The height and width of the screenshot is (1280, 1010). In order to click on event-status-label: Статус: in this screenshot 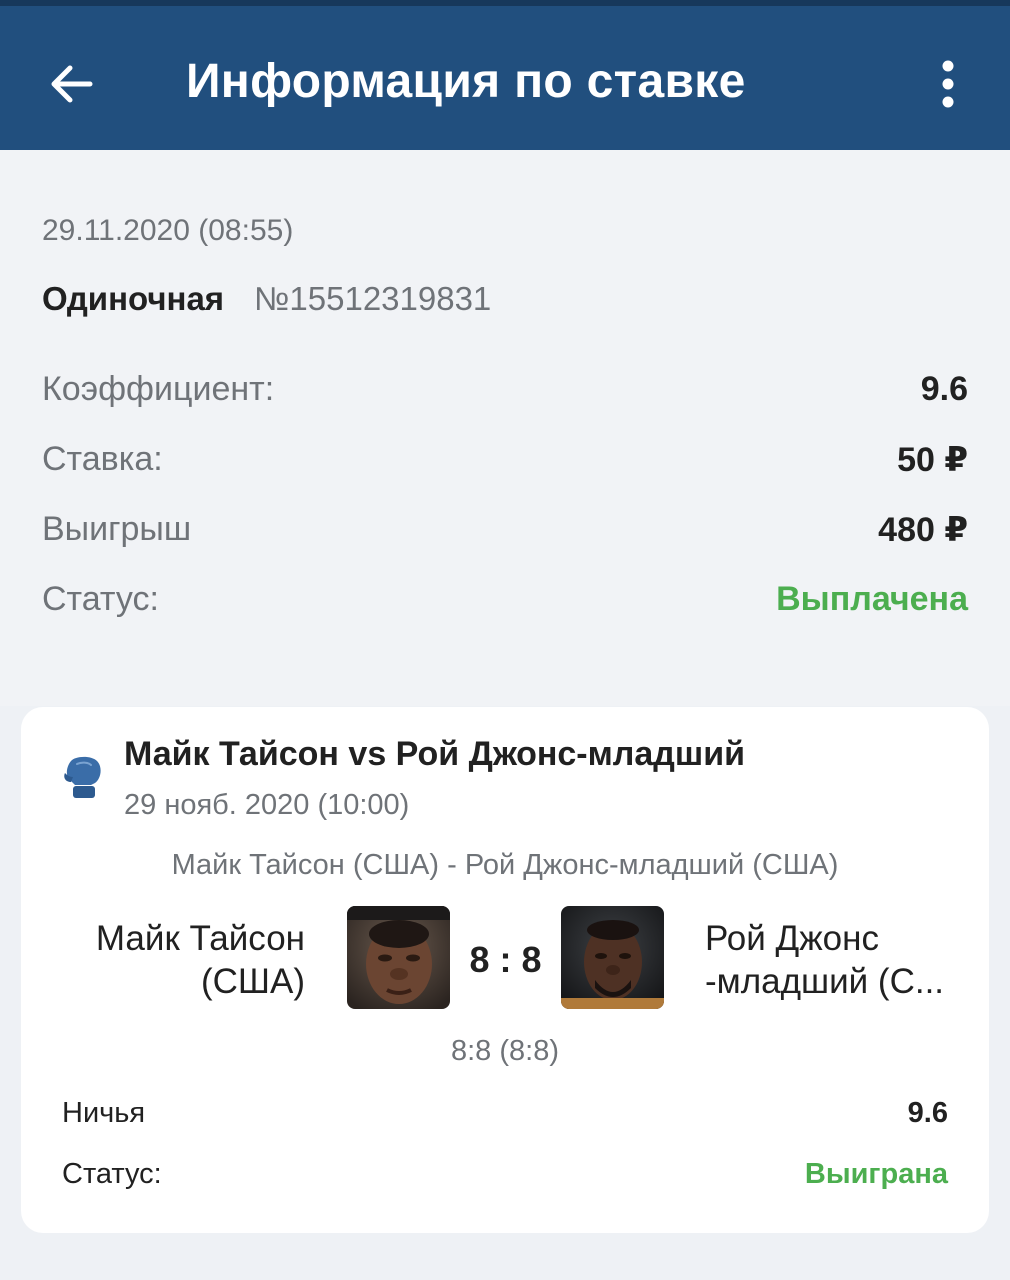, I will do `click(112, 1174)`.